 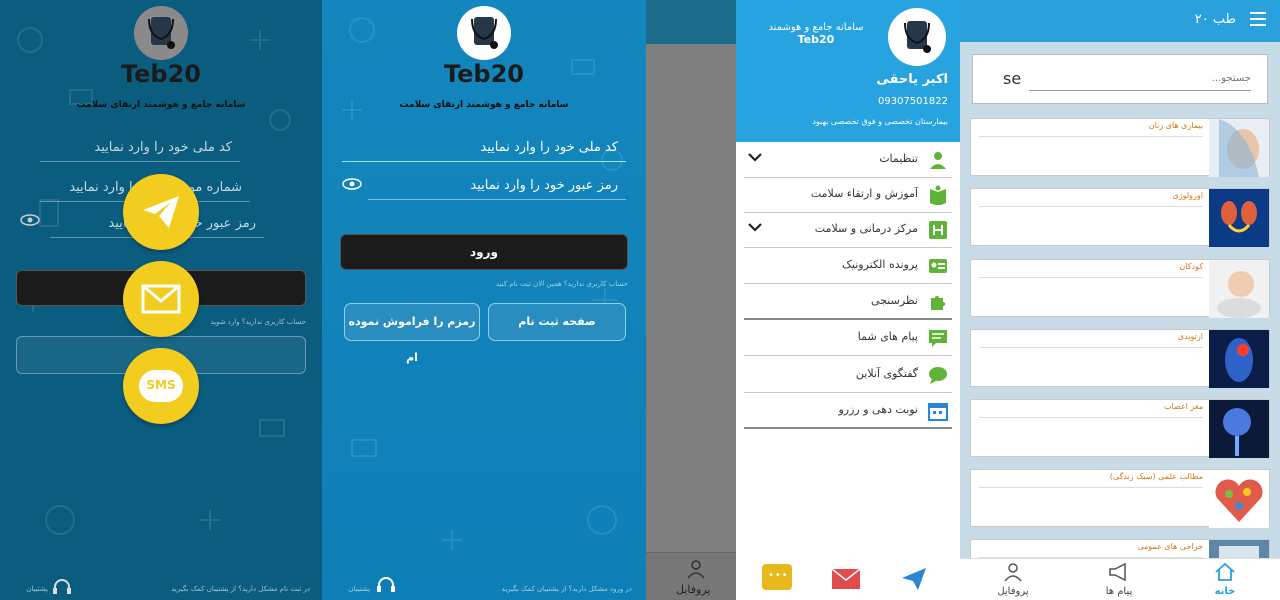 What do you see at coordinates (848, 338) in the screenshot?
I see `drawer-item-6: پیام های شما` at bounding box center [848, 338].